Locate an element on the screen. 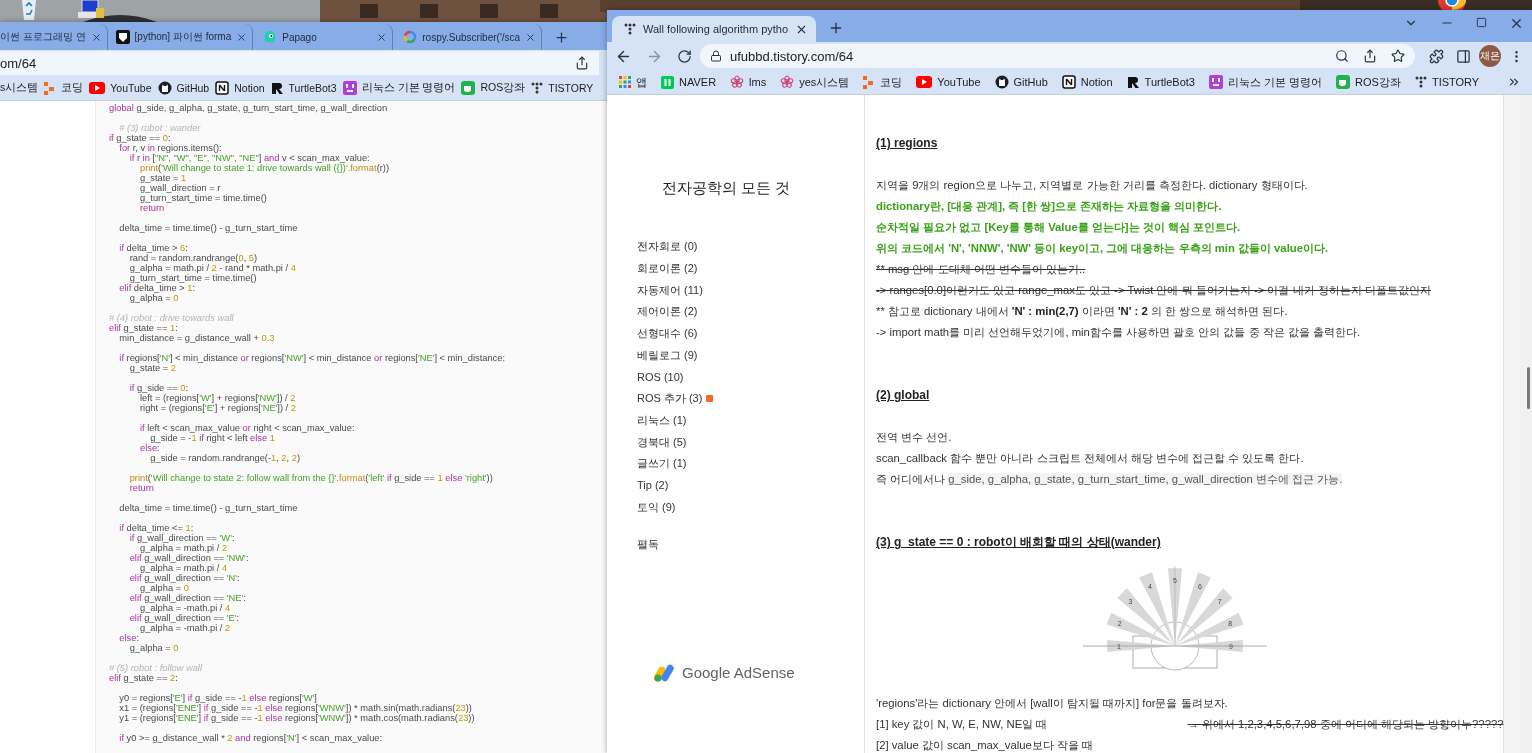 The image size is (1532, 753). code-line: if delta_time <= 1: is located at coordinates (156, 528).